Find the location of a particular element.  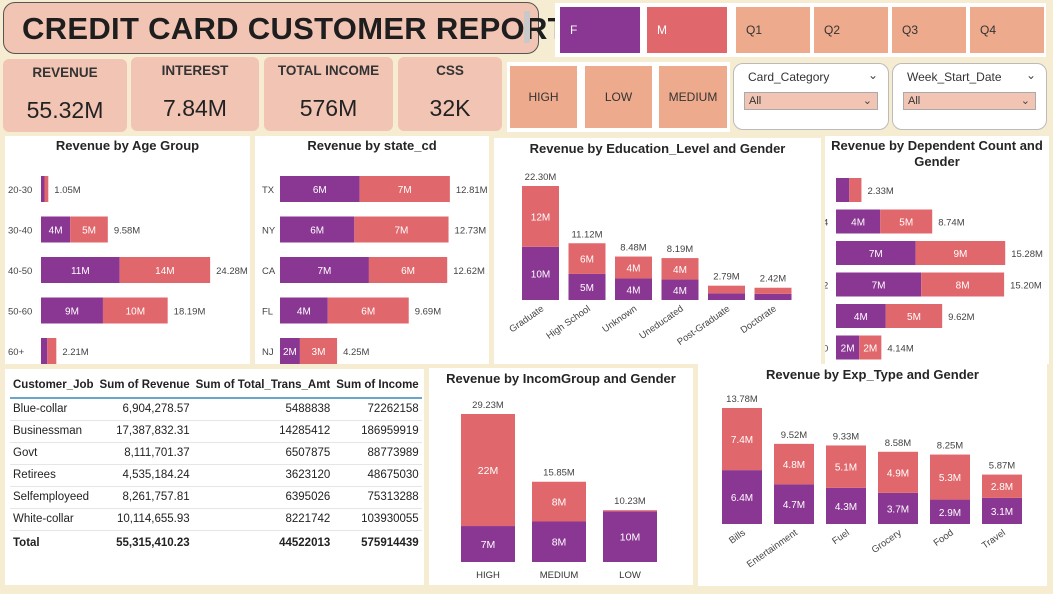

table-cell: 575914439 is located at coordinates (377, 542).